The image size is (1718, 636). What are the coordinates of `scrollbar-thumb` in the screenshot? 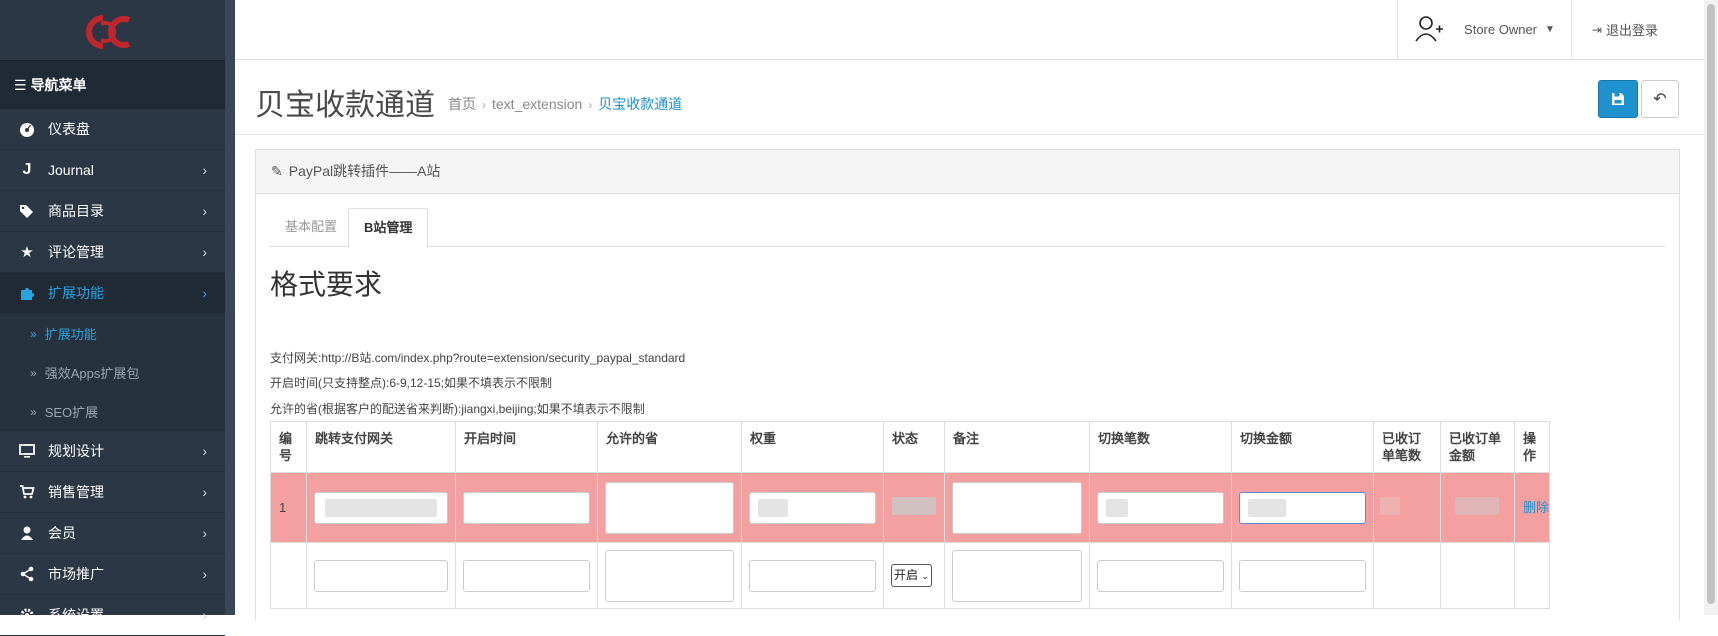 It's located at (1711, 304).